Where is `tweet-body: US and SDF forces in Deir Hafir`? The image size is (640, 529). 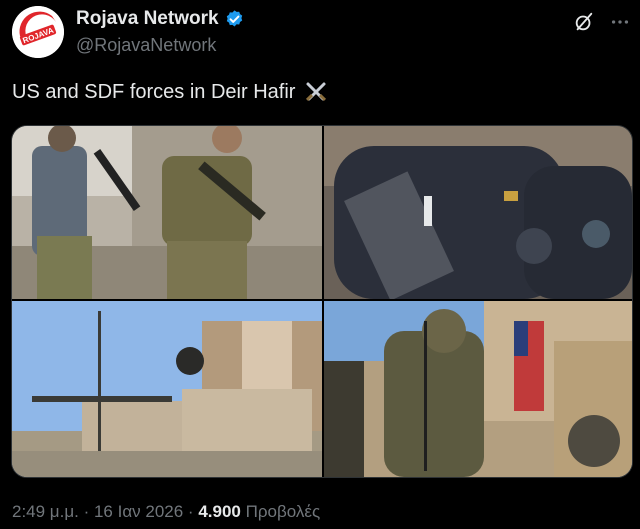 tweet-body: US and SDF forces in Deir Hafir is located at coordinates (154, 91).